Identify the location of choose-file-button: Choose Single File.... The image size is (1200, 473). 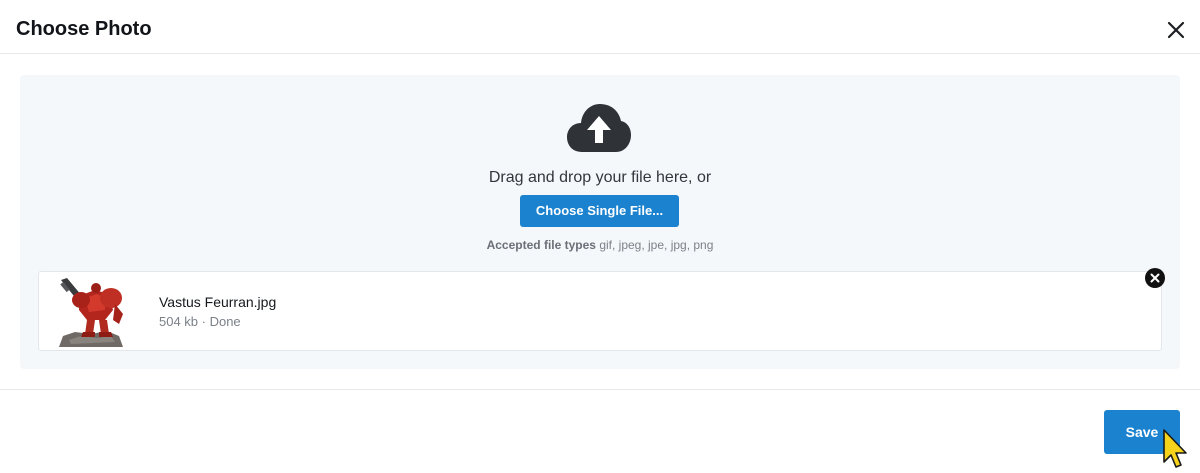
(599, 211).